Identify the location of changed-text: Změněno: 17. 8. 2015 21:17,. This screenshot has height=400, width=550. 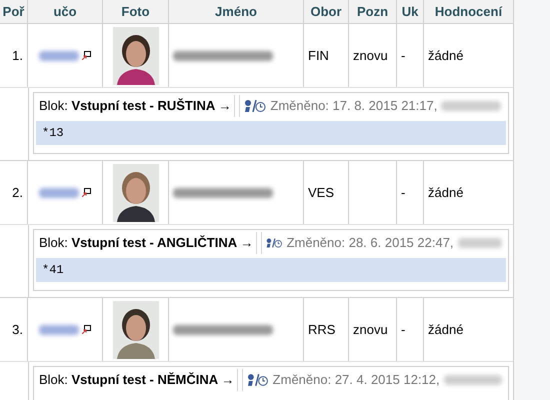
(354, 106).